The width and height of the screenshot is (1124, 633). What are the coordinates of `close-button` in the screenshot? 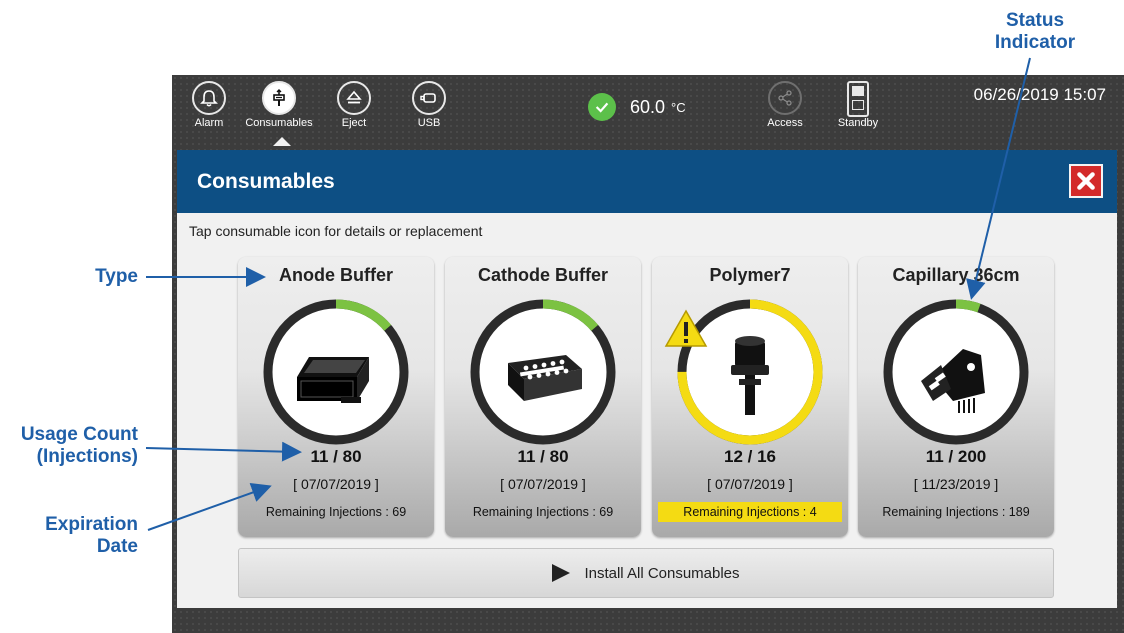 It's located at (1086, 181).